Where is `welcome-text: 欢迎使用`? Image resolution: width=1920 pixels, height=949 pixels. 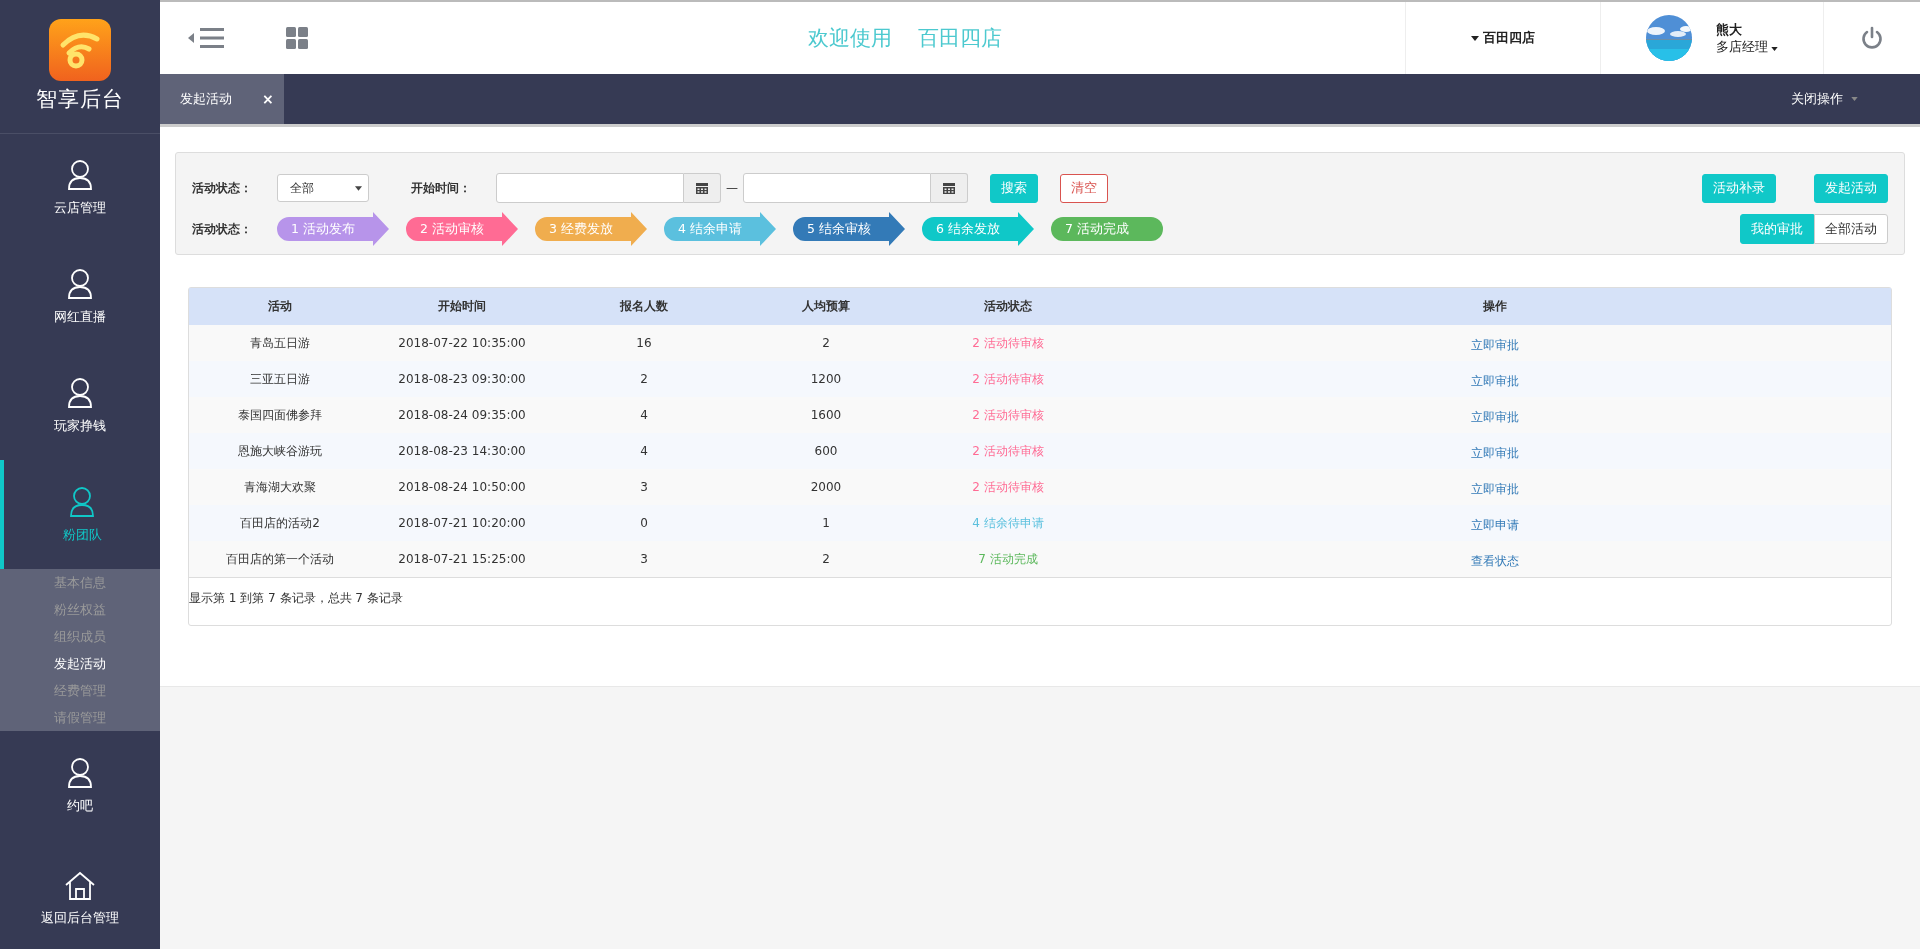 welcome-text: 欢迎使用 is located at coordinates (850, 38).